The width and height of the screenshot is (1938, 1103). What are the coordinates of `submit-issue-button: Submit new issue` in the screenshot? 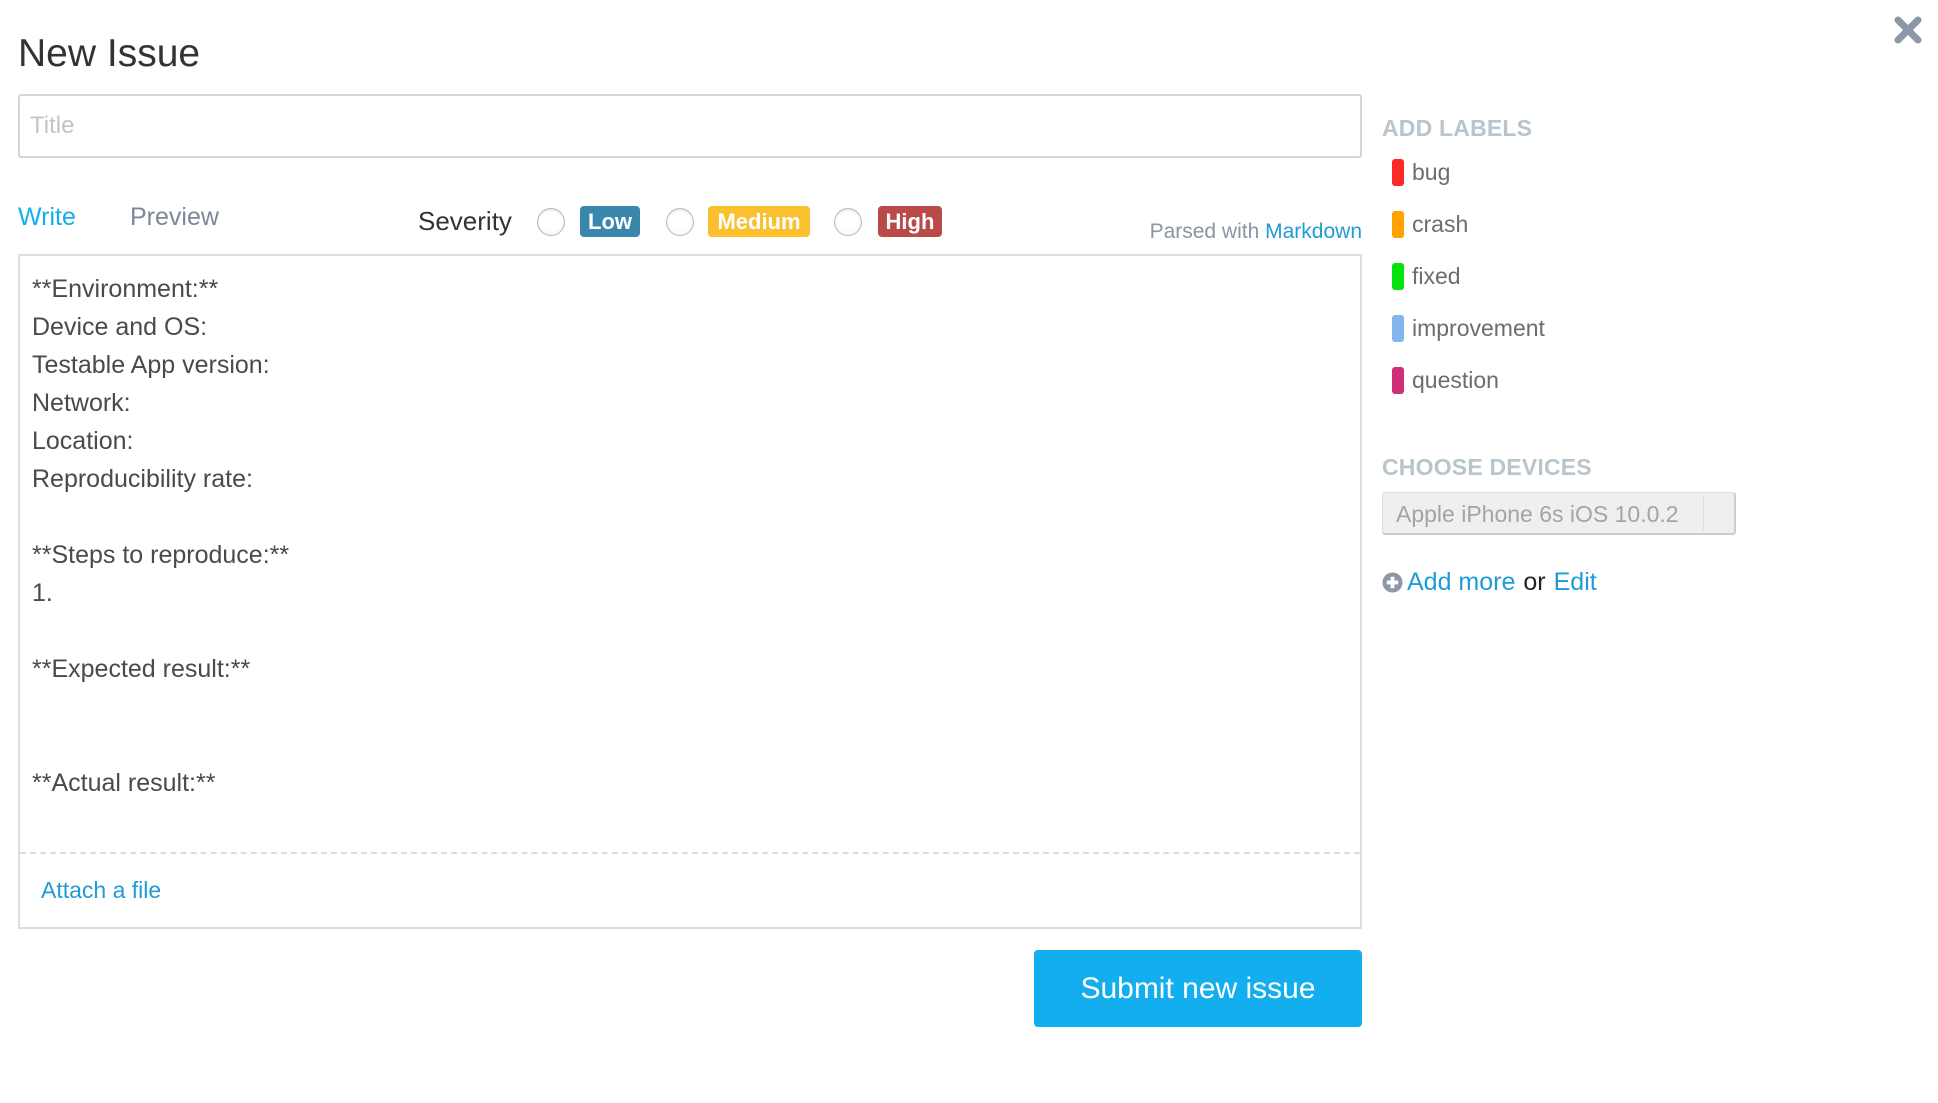 It's located at (1198, 988).